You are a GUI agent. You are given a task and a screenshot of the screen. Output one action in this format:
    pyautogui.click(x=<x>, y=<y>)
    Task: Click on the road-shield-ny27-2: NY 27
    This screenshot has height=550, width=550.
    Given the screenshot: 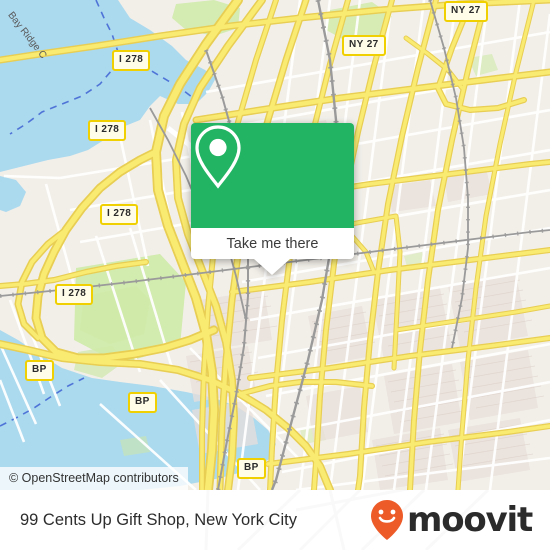 What is the action you would take?
    pyautogui.click(x=466, y=11)
    